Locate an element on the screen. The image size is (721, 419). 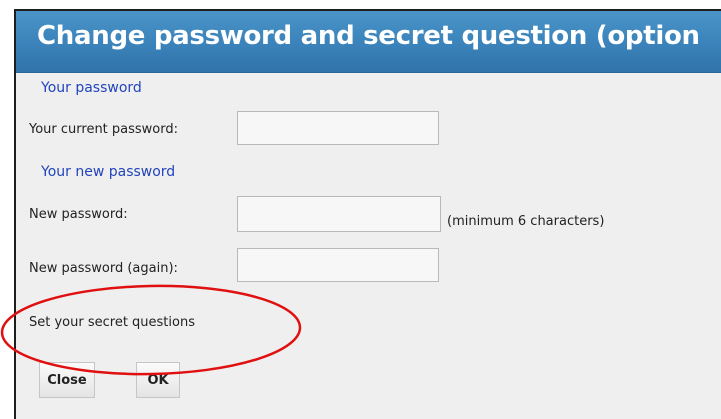
ok-button: OK is located at coordinates (158, 380).